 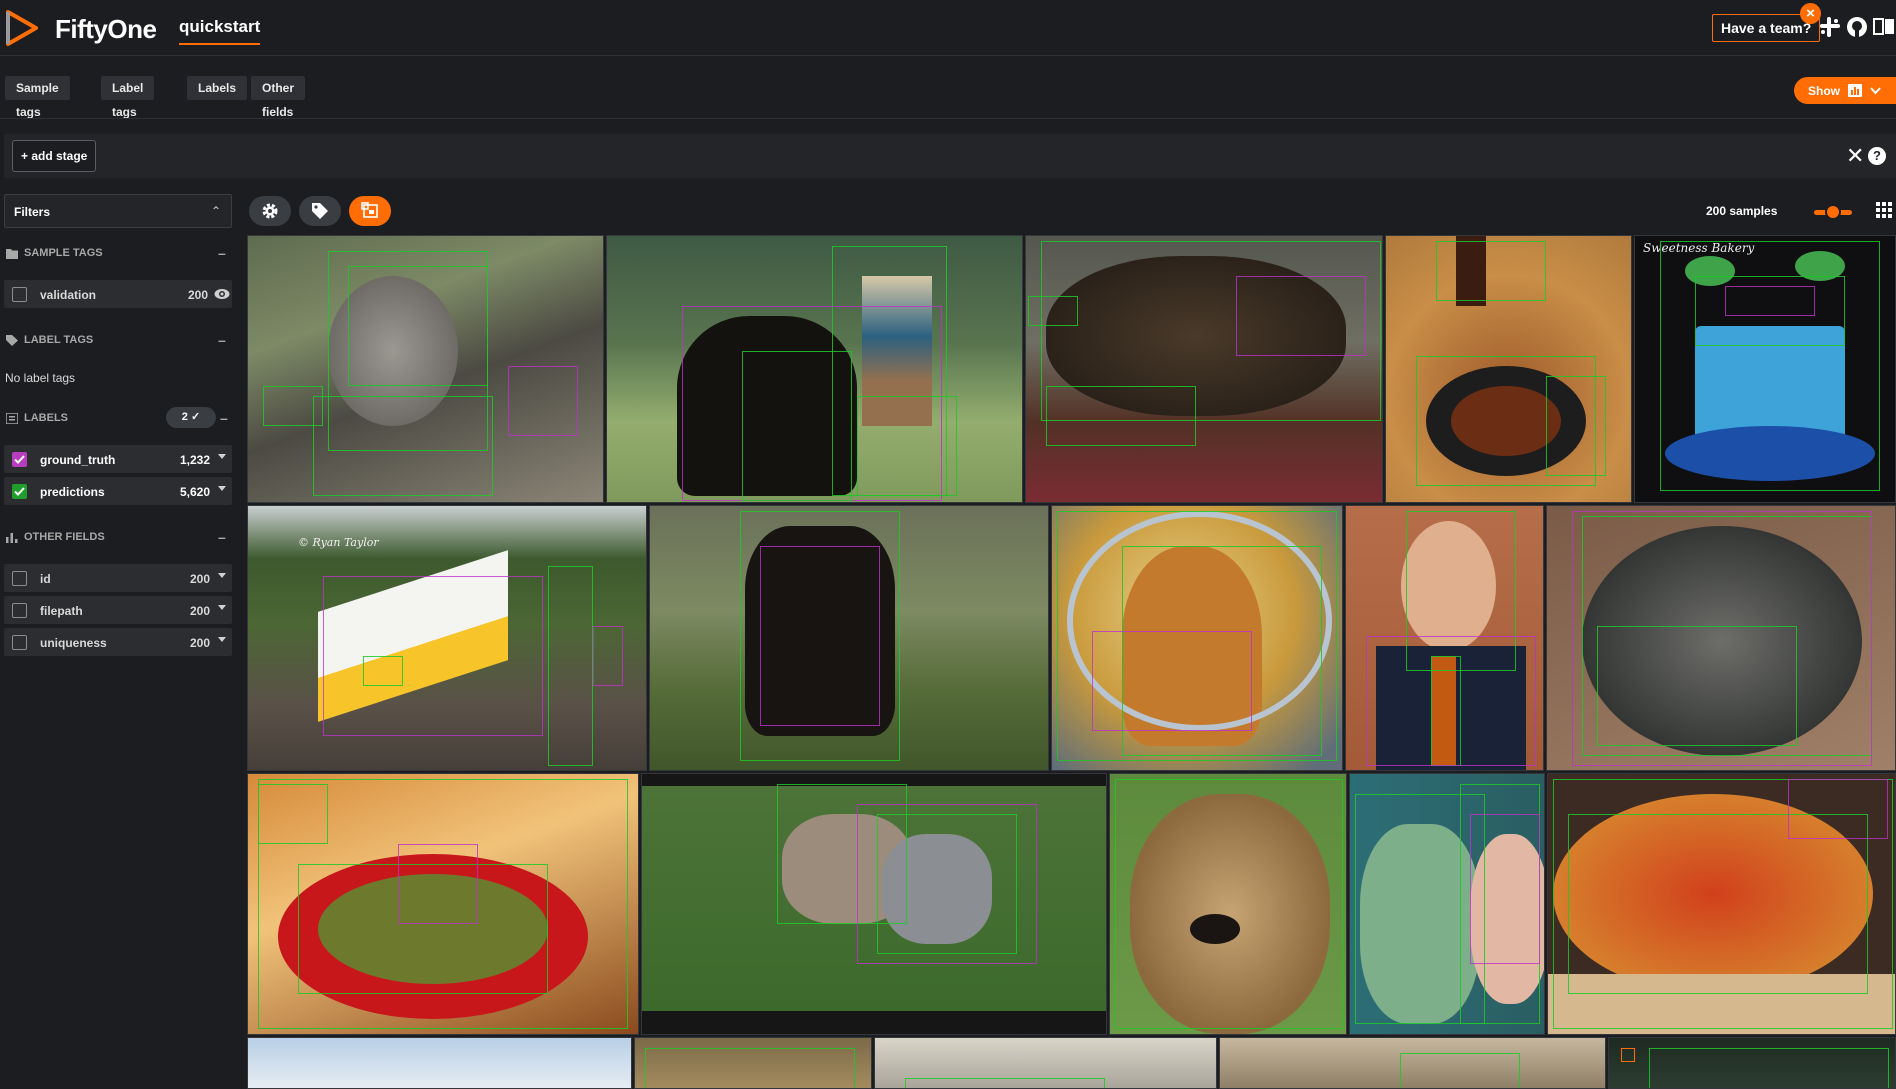 What do you see at coordinates (106, 29) in the screenshot?
I see `app-name: FiftyOne` at bounding box center [106, 29].